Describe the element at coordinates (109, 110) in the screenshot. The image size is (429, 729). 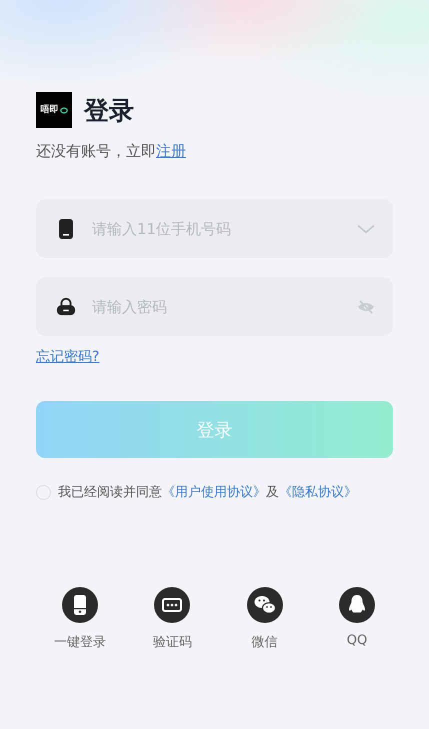
I see `page-title: 登录` at that location.